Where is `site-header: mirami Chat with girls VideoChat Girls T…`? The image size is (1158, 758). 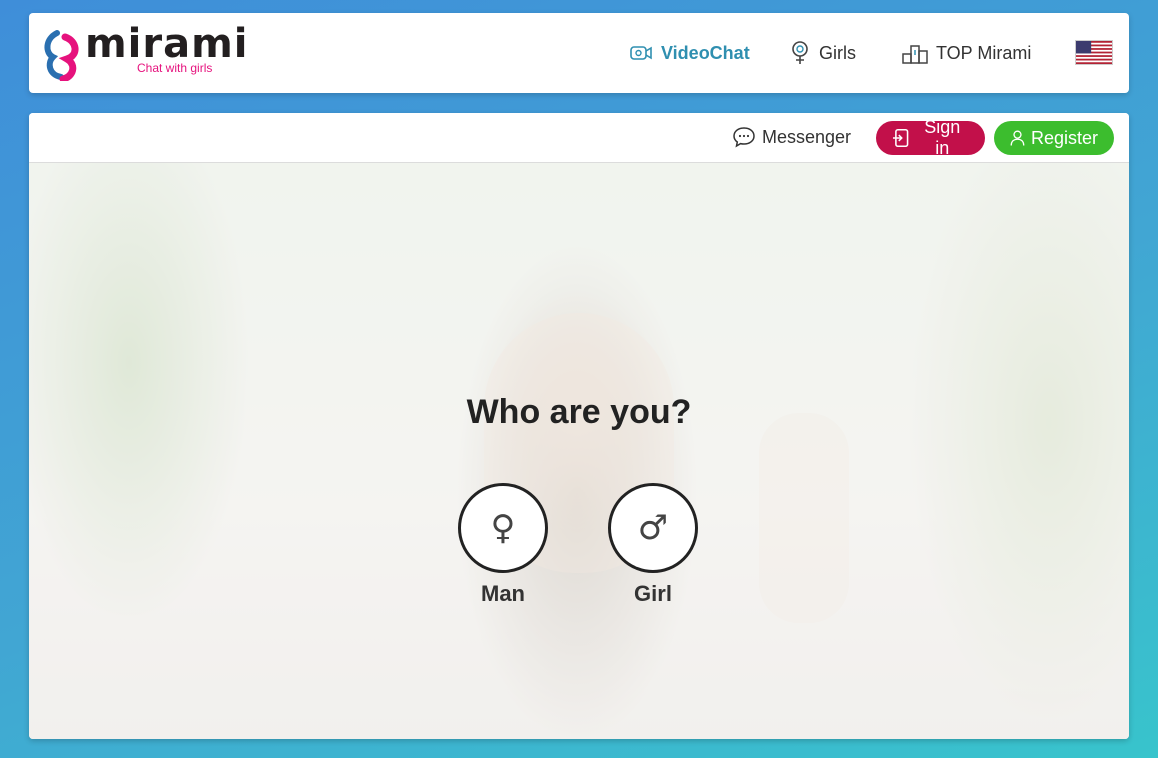
site-header: mirami Chat with girls VideoChat Girls T… is located at coordinates (579, 53).